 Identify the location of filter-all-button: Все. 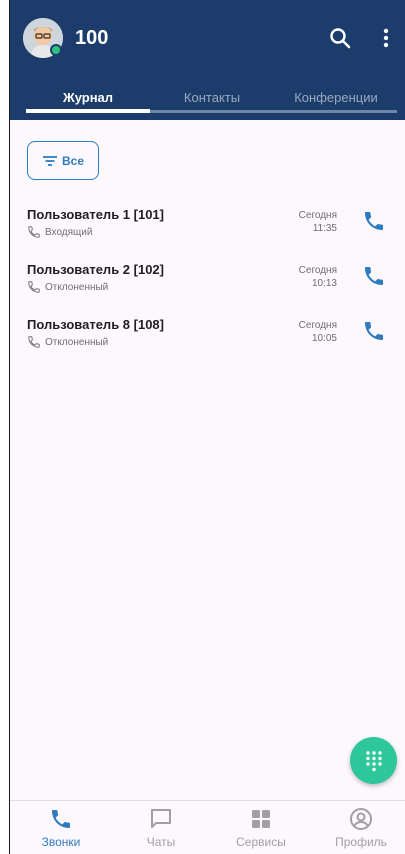
(63, 160).